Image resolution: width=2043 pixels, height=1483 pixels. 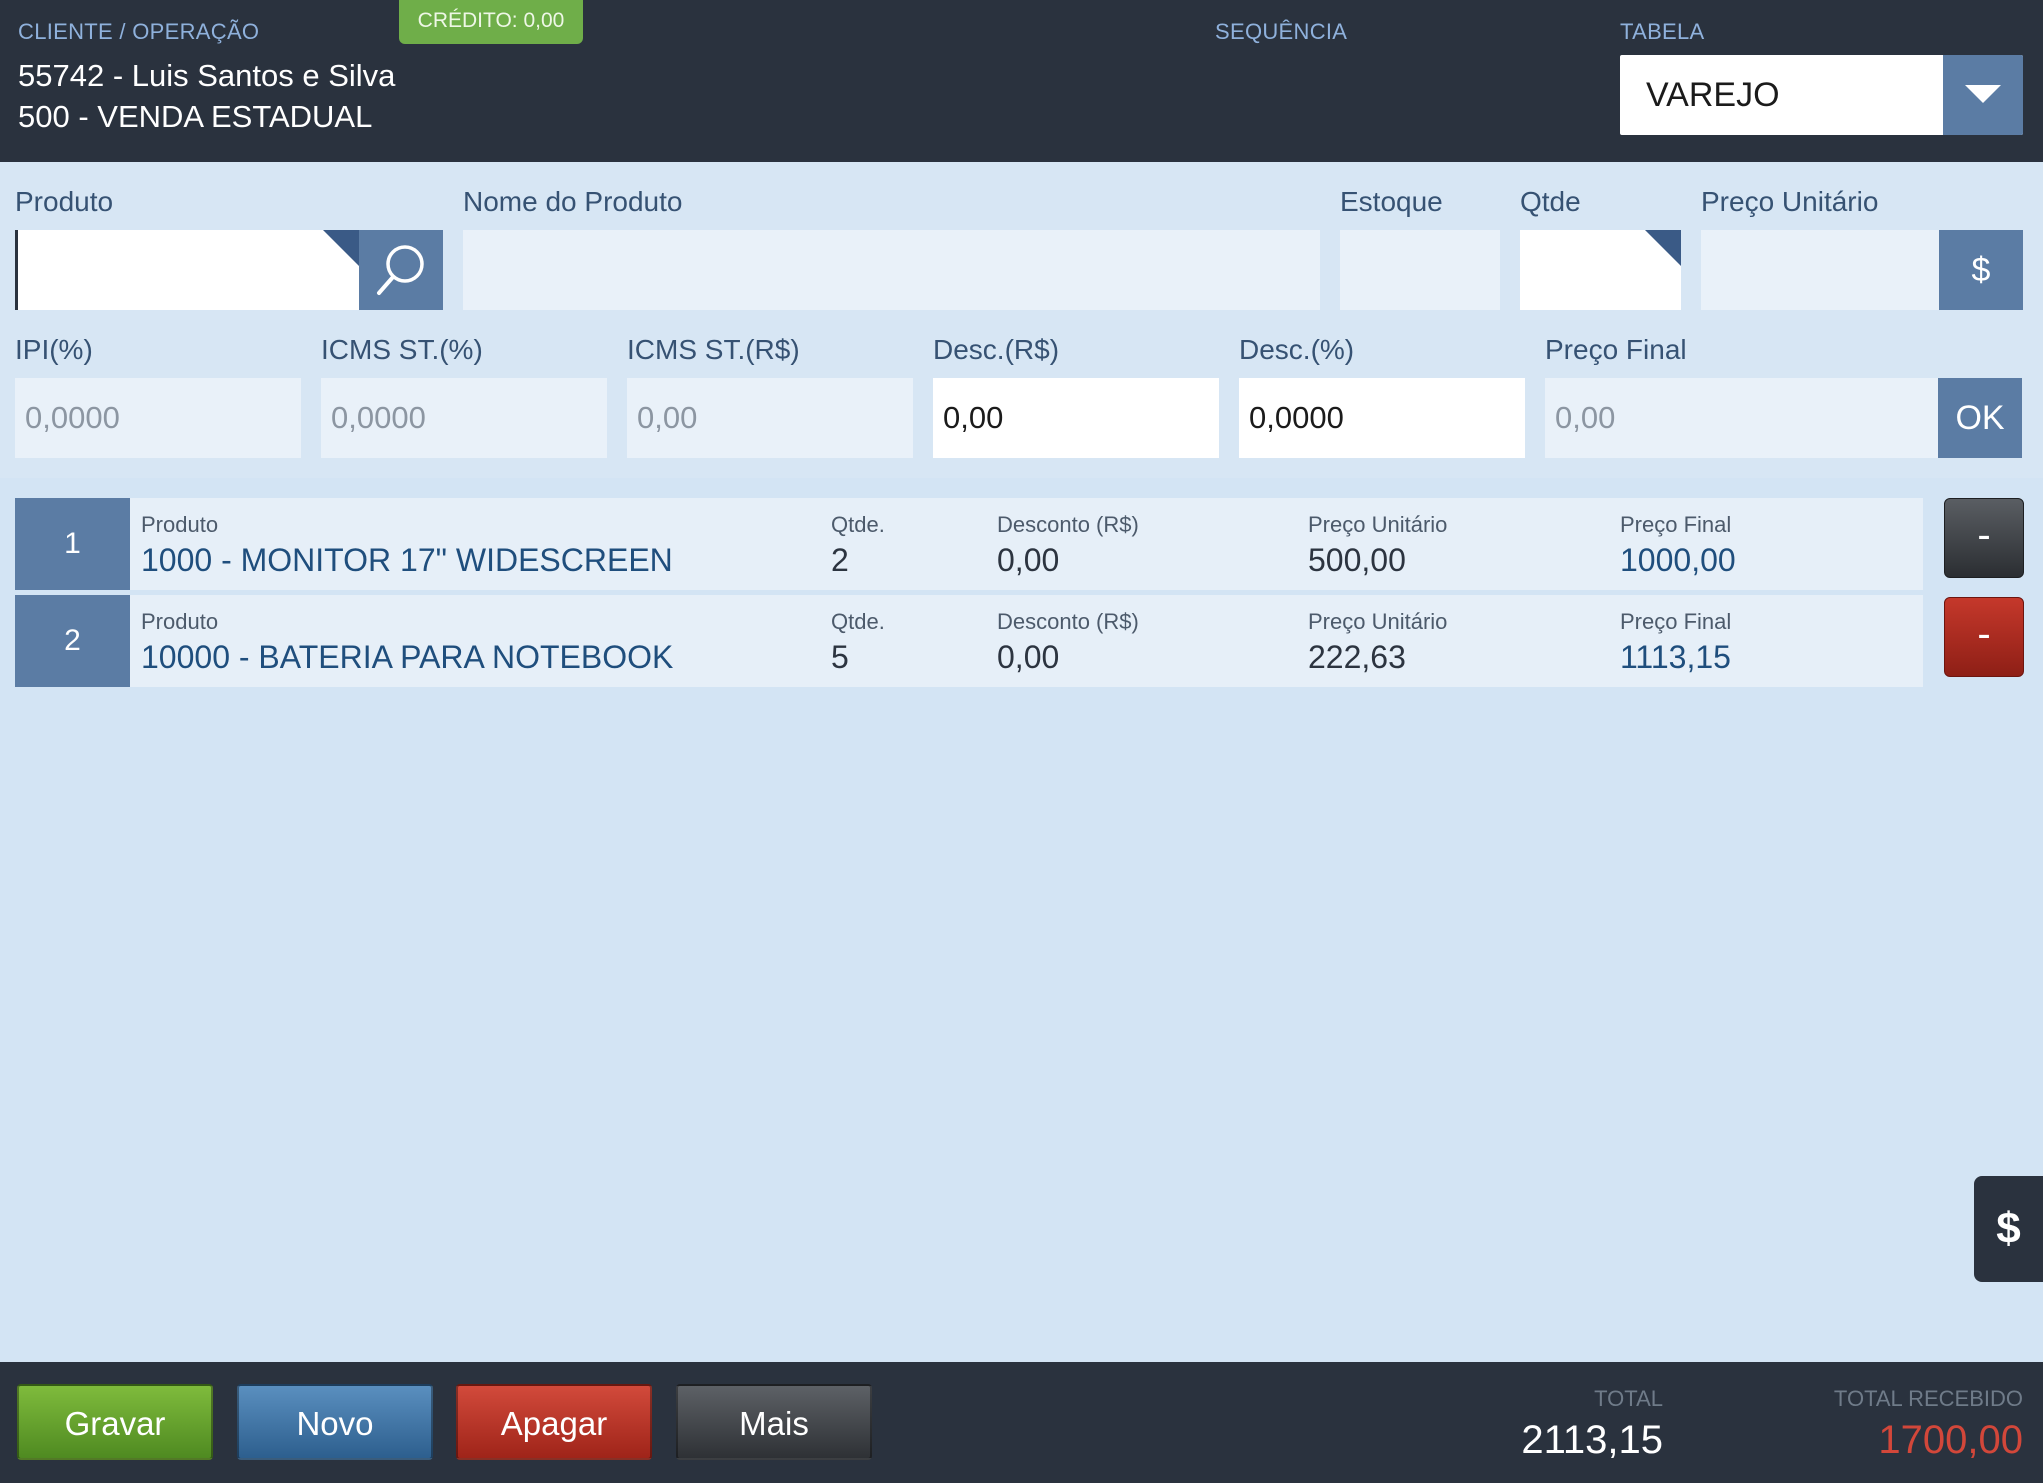 What do you see at coordinates (1790, 201) in the screenshot?
I see `preco-unitario-label: Preço Unitário` at bounding box center [1790, 201].